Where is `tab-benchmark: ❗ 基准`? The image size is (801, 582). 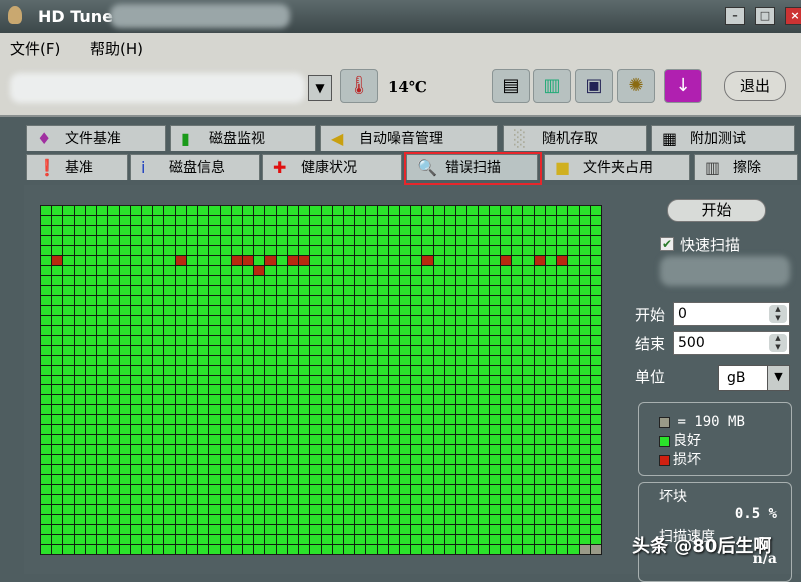
tab-benchmark: ❗ 基准 is located at coordinates (77, 167).